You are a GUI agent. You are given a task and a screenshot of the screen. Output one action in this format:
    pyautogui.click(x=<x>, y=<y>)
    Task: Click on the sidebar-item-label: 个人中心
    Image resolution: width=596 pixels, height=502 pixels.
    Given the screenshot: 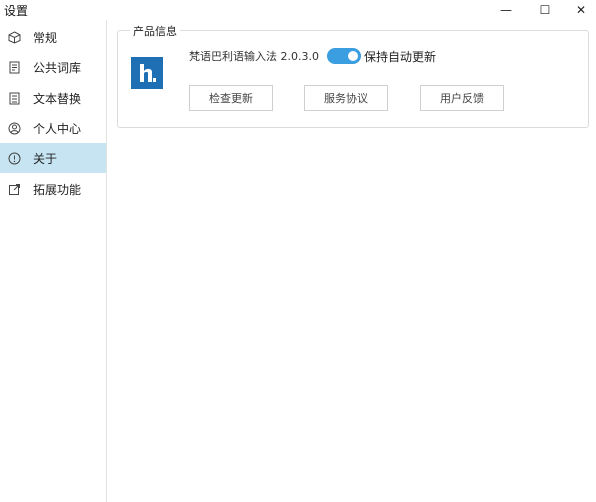 What is the action you would take?
    pyautogui.click(x=57, y=128)
    